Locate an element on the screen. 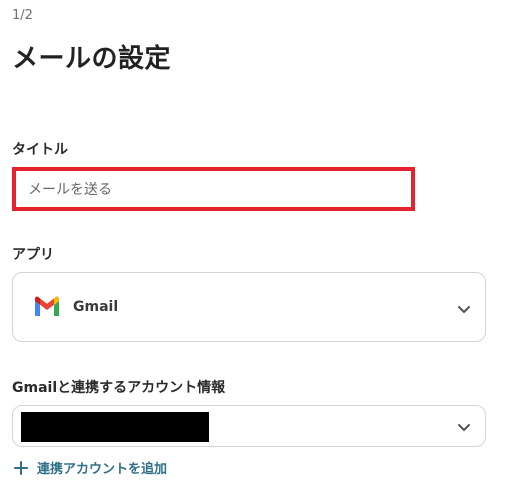 This screenshot has height=489, width=514. app-select: Gmail is located at coordinates (249, 307).